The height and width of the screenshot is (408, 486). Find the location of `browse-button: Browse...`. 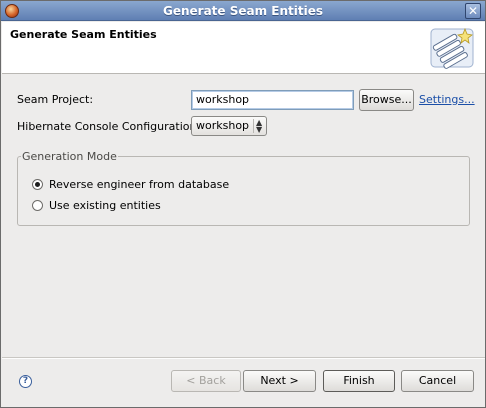

browse-button: Browse... is located at coordinates (386, 100).